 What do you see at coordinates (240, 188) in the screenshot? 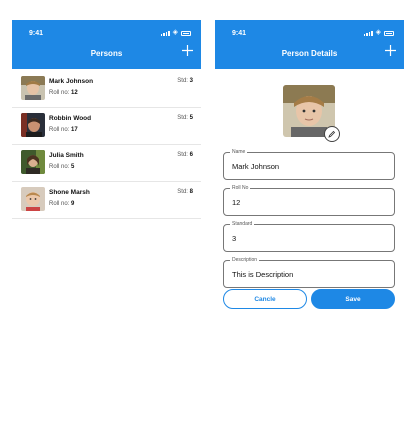
I see `field-label: Roll No` at bounding box center [240, 188].